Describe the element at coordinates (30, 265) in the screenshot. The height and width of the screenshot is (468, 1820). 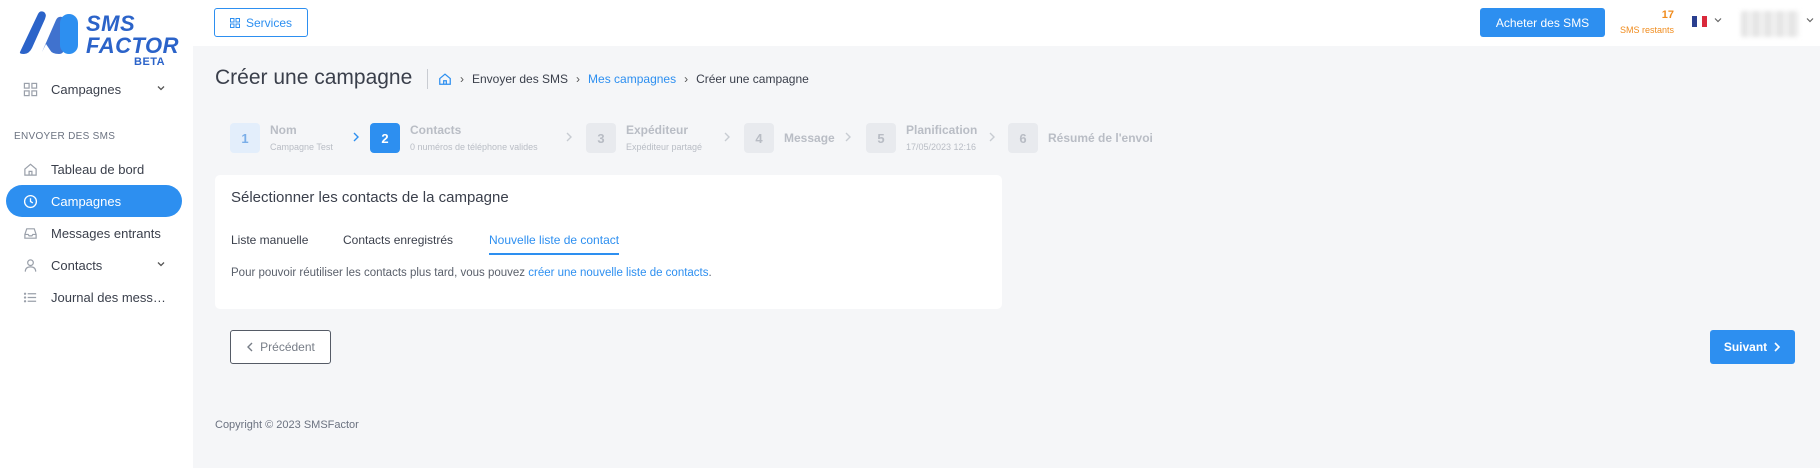
I see `user-icon` at that location.